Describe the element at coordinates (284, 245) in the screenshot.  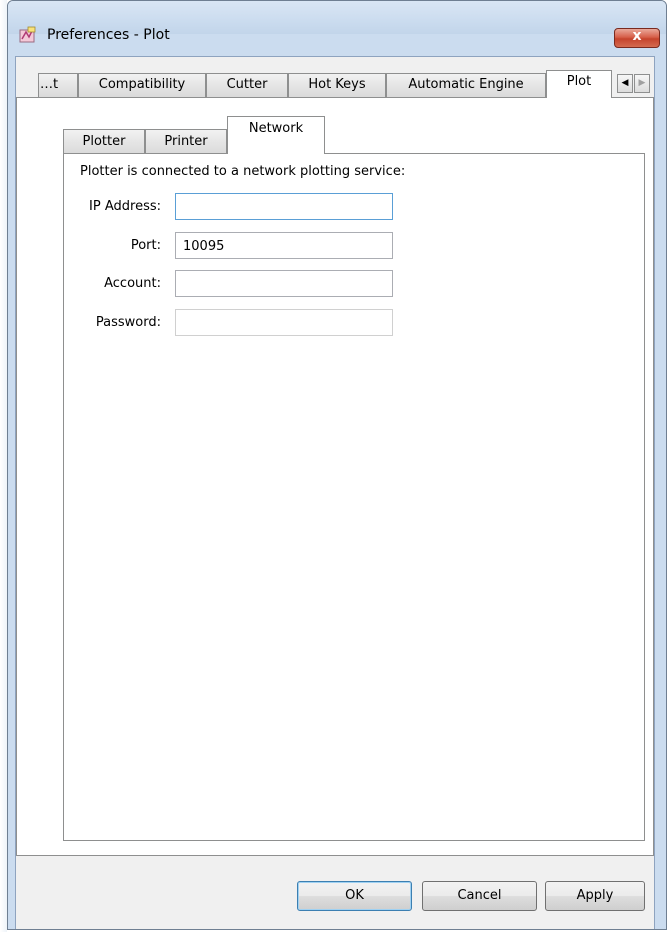
I see `port-input: 10095` at that location.